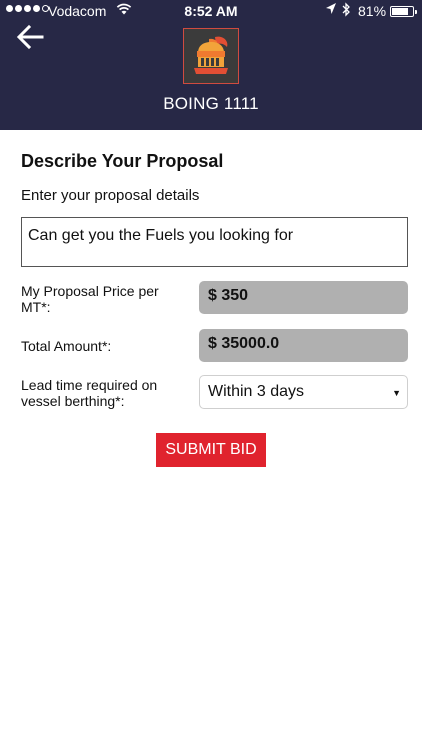 This screenshot has height=750, width=422. What do you see at coordinates (396, 393) in the screenshot?
I see `chevron-down-icon: ▼` at bounding box center [396, 393].